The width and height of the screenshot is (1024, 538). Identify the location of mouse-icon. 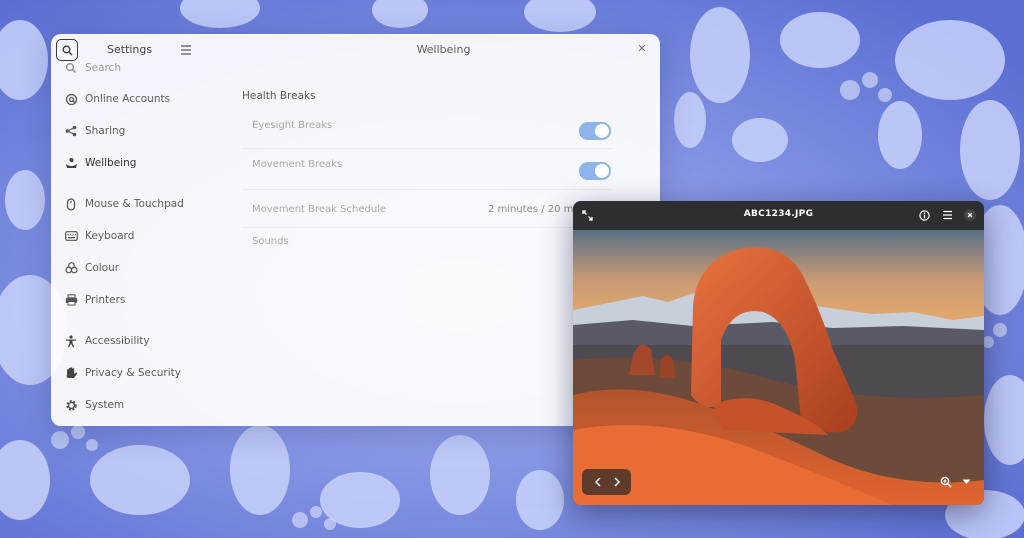
(71, 204).